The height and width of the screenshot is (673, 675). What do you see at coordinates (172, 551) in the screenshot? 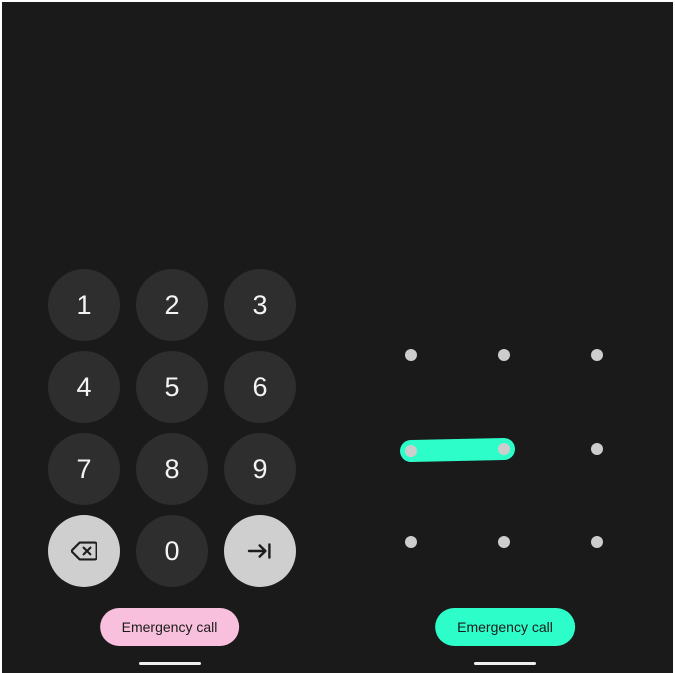
I see `key-0: 0` at bounding box center [172, 551].